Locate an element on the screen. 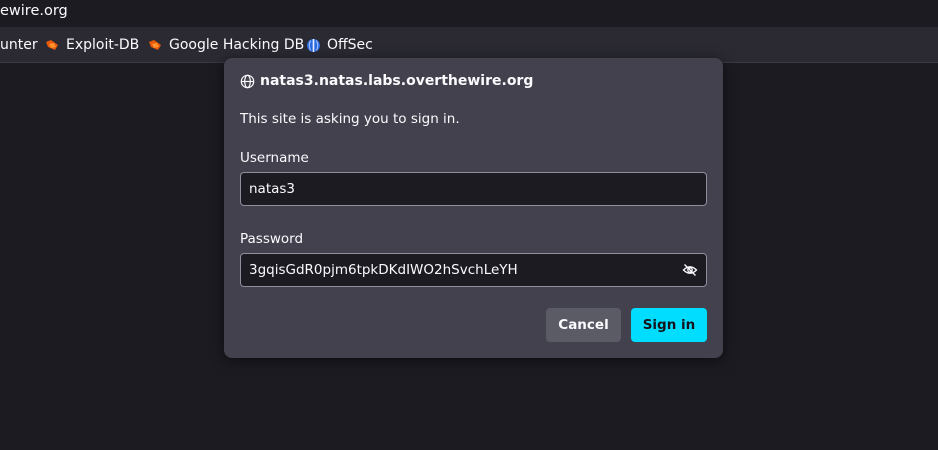  bookmark-item-hunter: unter is located at coordinates (19, 45).